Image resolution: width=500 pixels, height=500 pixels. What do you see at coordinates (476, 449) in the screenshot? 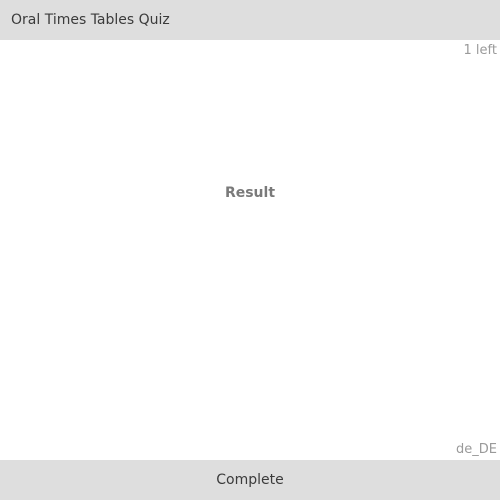
I see `locale-label: de_DE` at bounding box center [476, 449].